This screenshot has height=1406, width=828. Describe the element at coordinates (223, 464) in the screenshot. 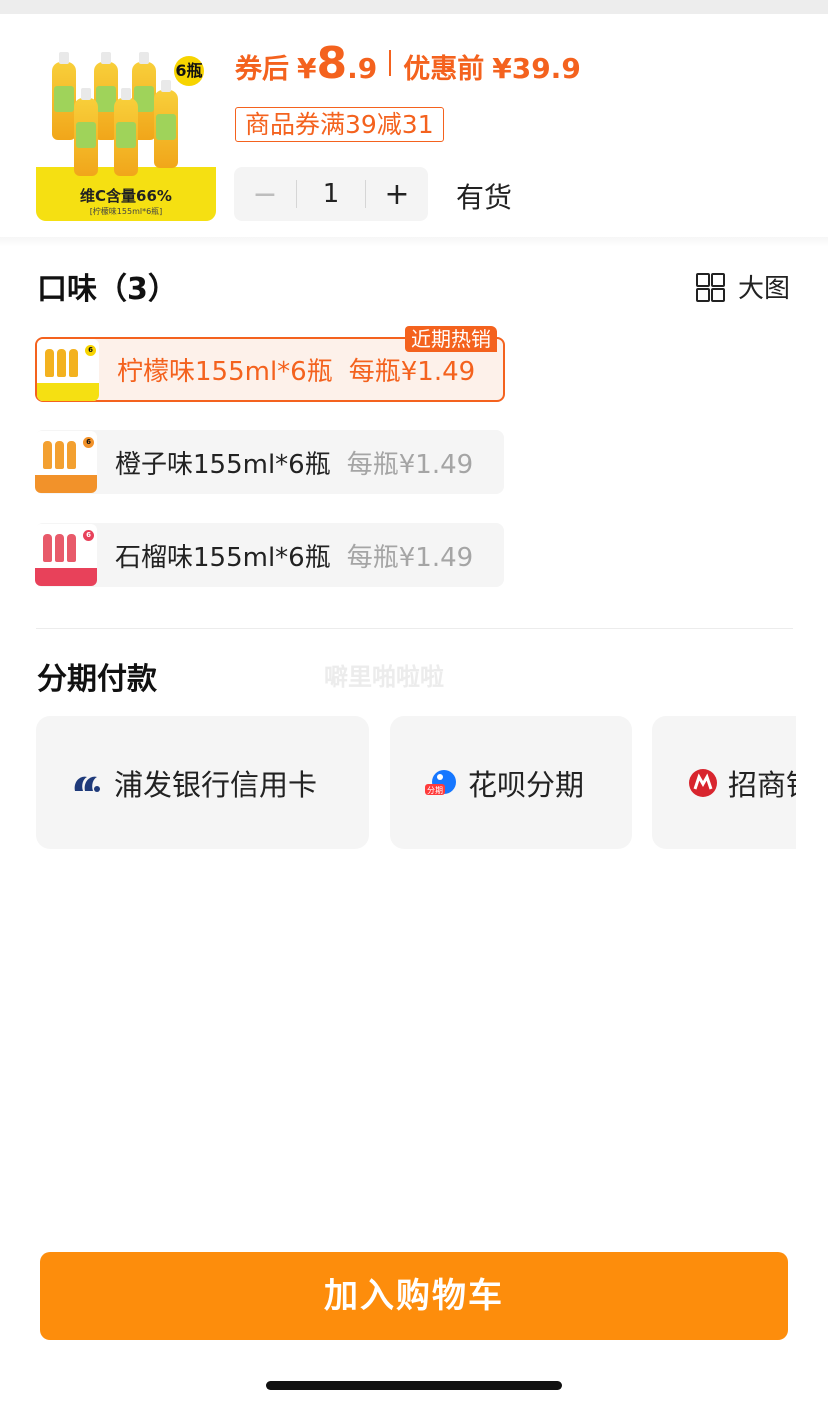

I see `flavor-name: 橙子味155ml*6瓶` at that location.